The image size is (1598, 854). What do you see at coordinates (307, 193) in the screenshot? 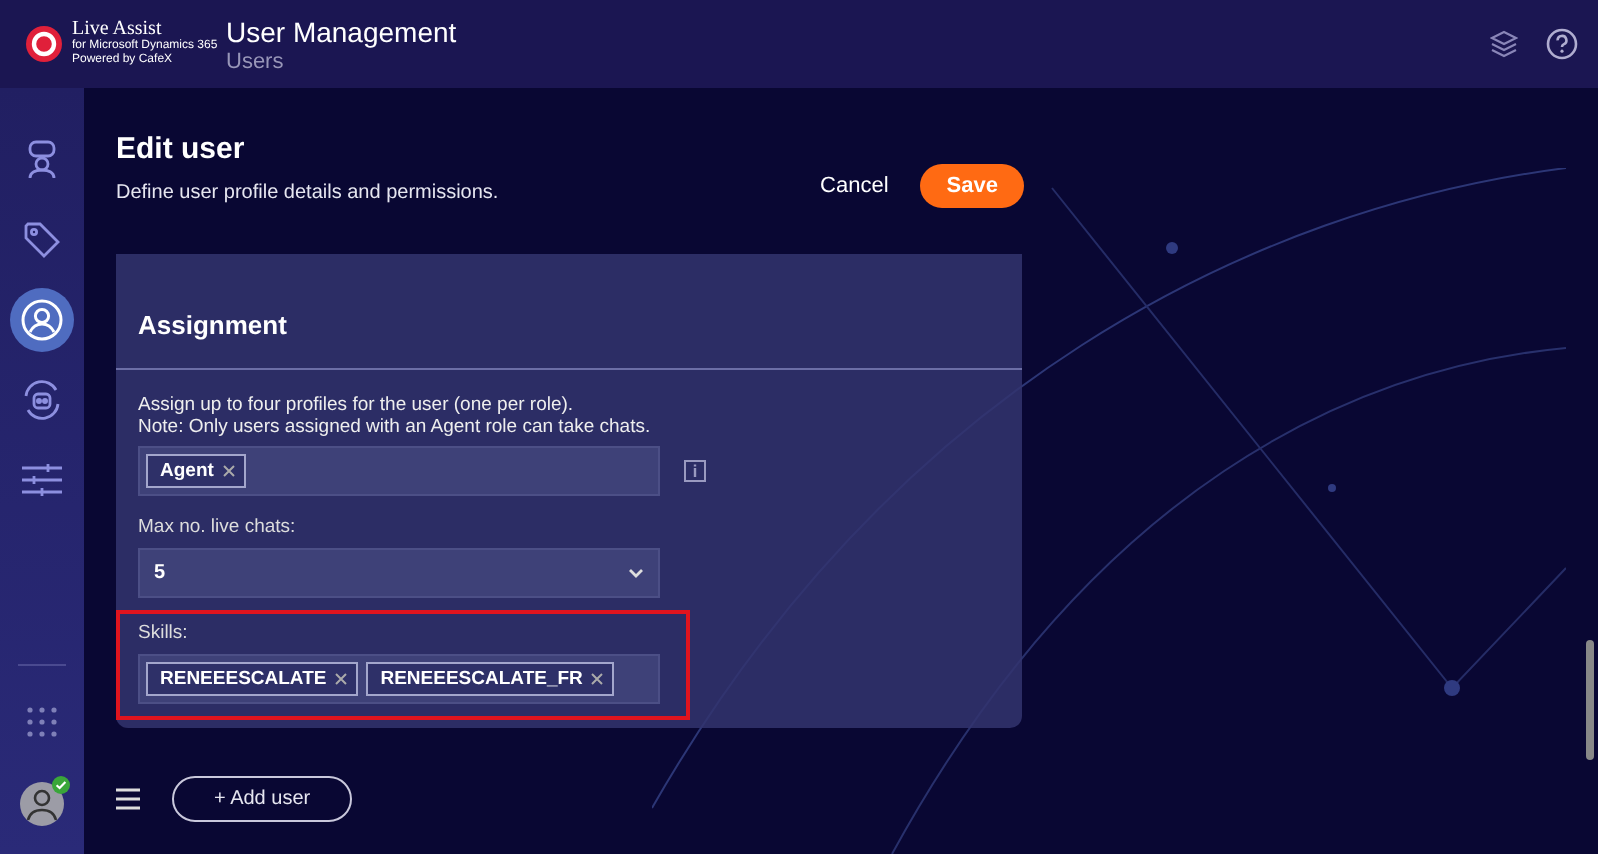
I see `page-description: Define user profile details and permissions.` at bounding box center [307, 193].